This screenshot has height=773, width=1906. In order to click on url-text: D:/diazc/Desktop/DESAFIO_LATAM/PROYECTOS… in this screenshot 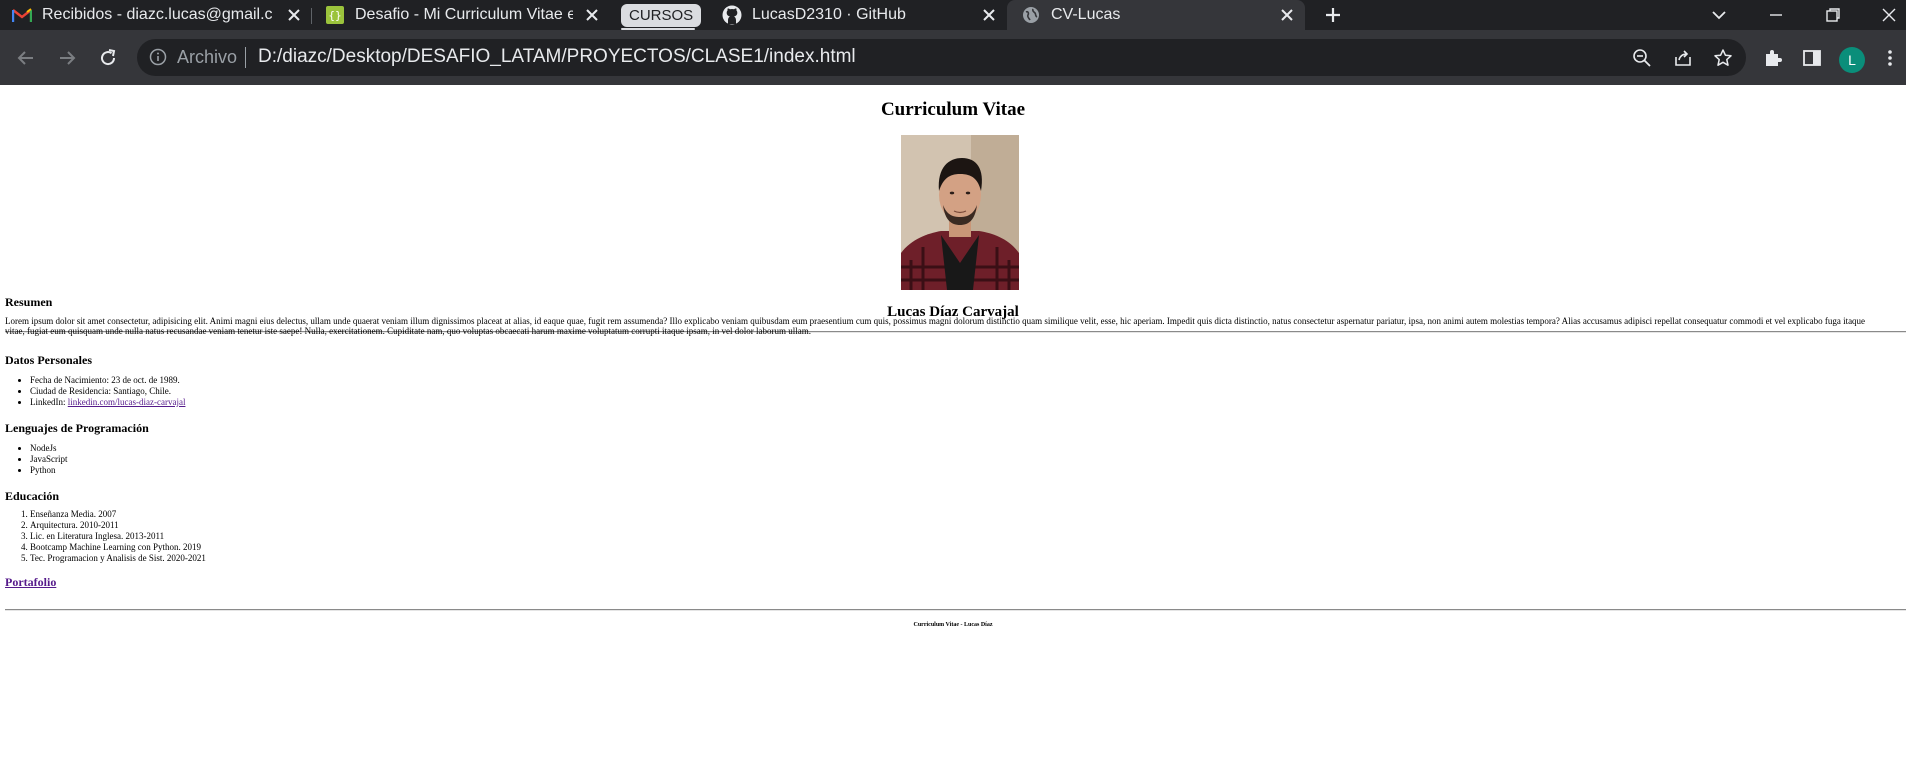, I will do `click(557, 57)`.